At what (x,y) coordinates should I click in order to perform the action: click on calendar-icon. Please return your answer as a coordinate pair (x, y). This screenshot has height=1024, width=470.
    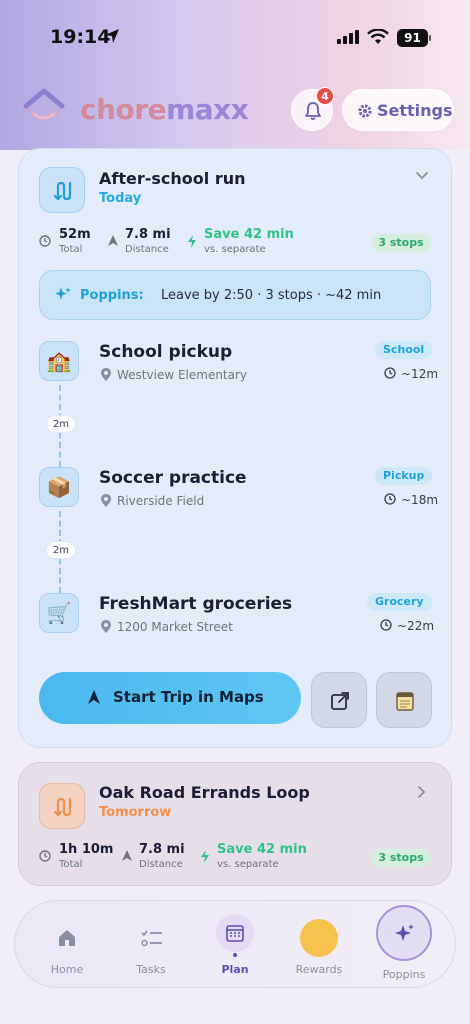
    Looking at the image, I should click on (235, 933).